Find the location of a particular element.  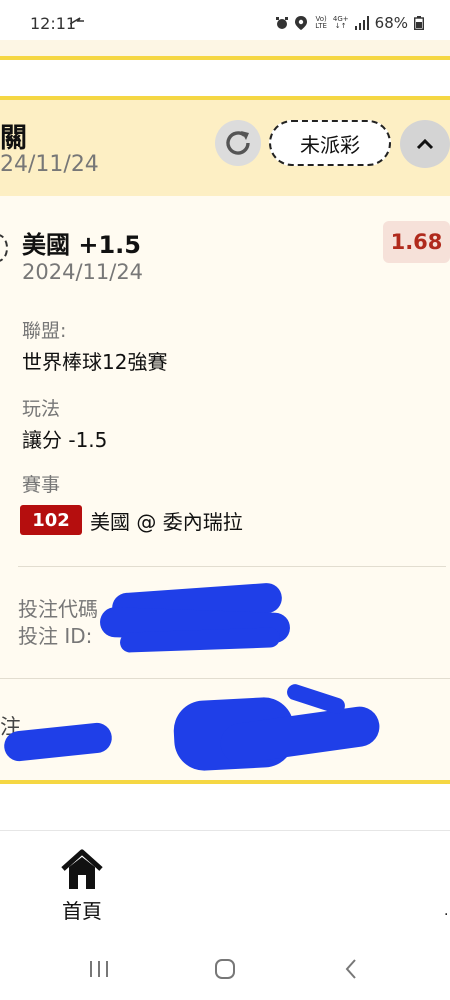

bet-date: 2024/11/24 is located at coordinates (83, 272).